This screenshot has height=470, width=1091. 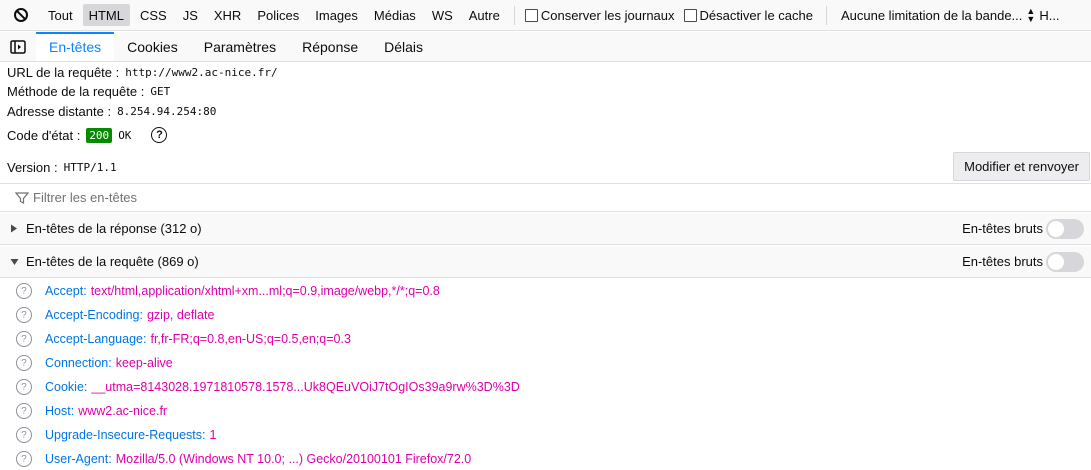 What do you see at coordinates (78, 459) in the screenshot?
I see `header-name: User-Agent:` at bounding box center [78, 459].